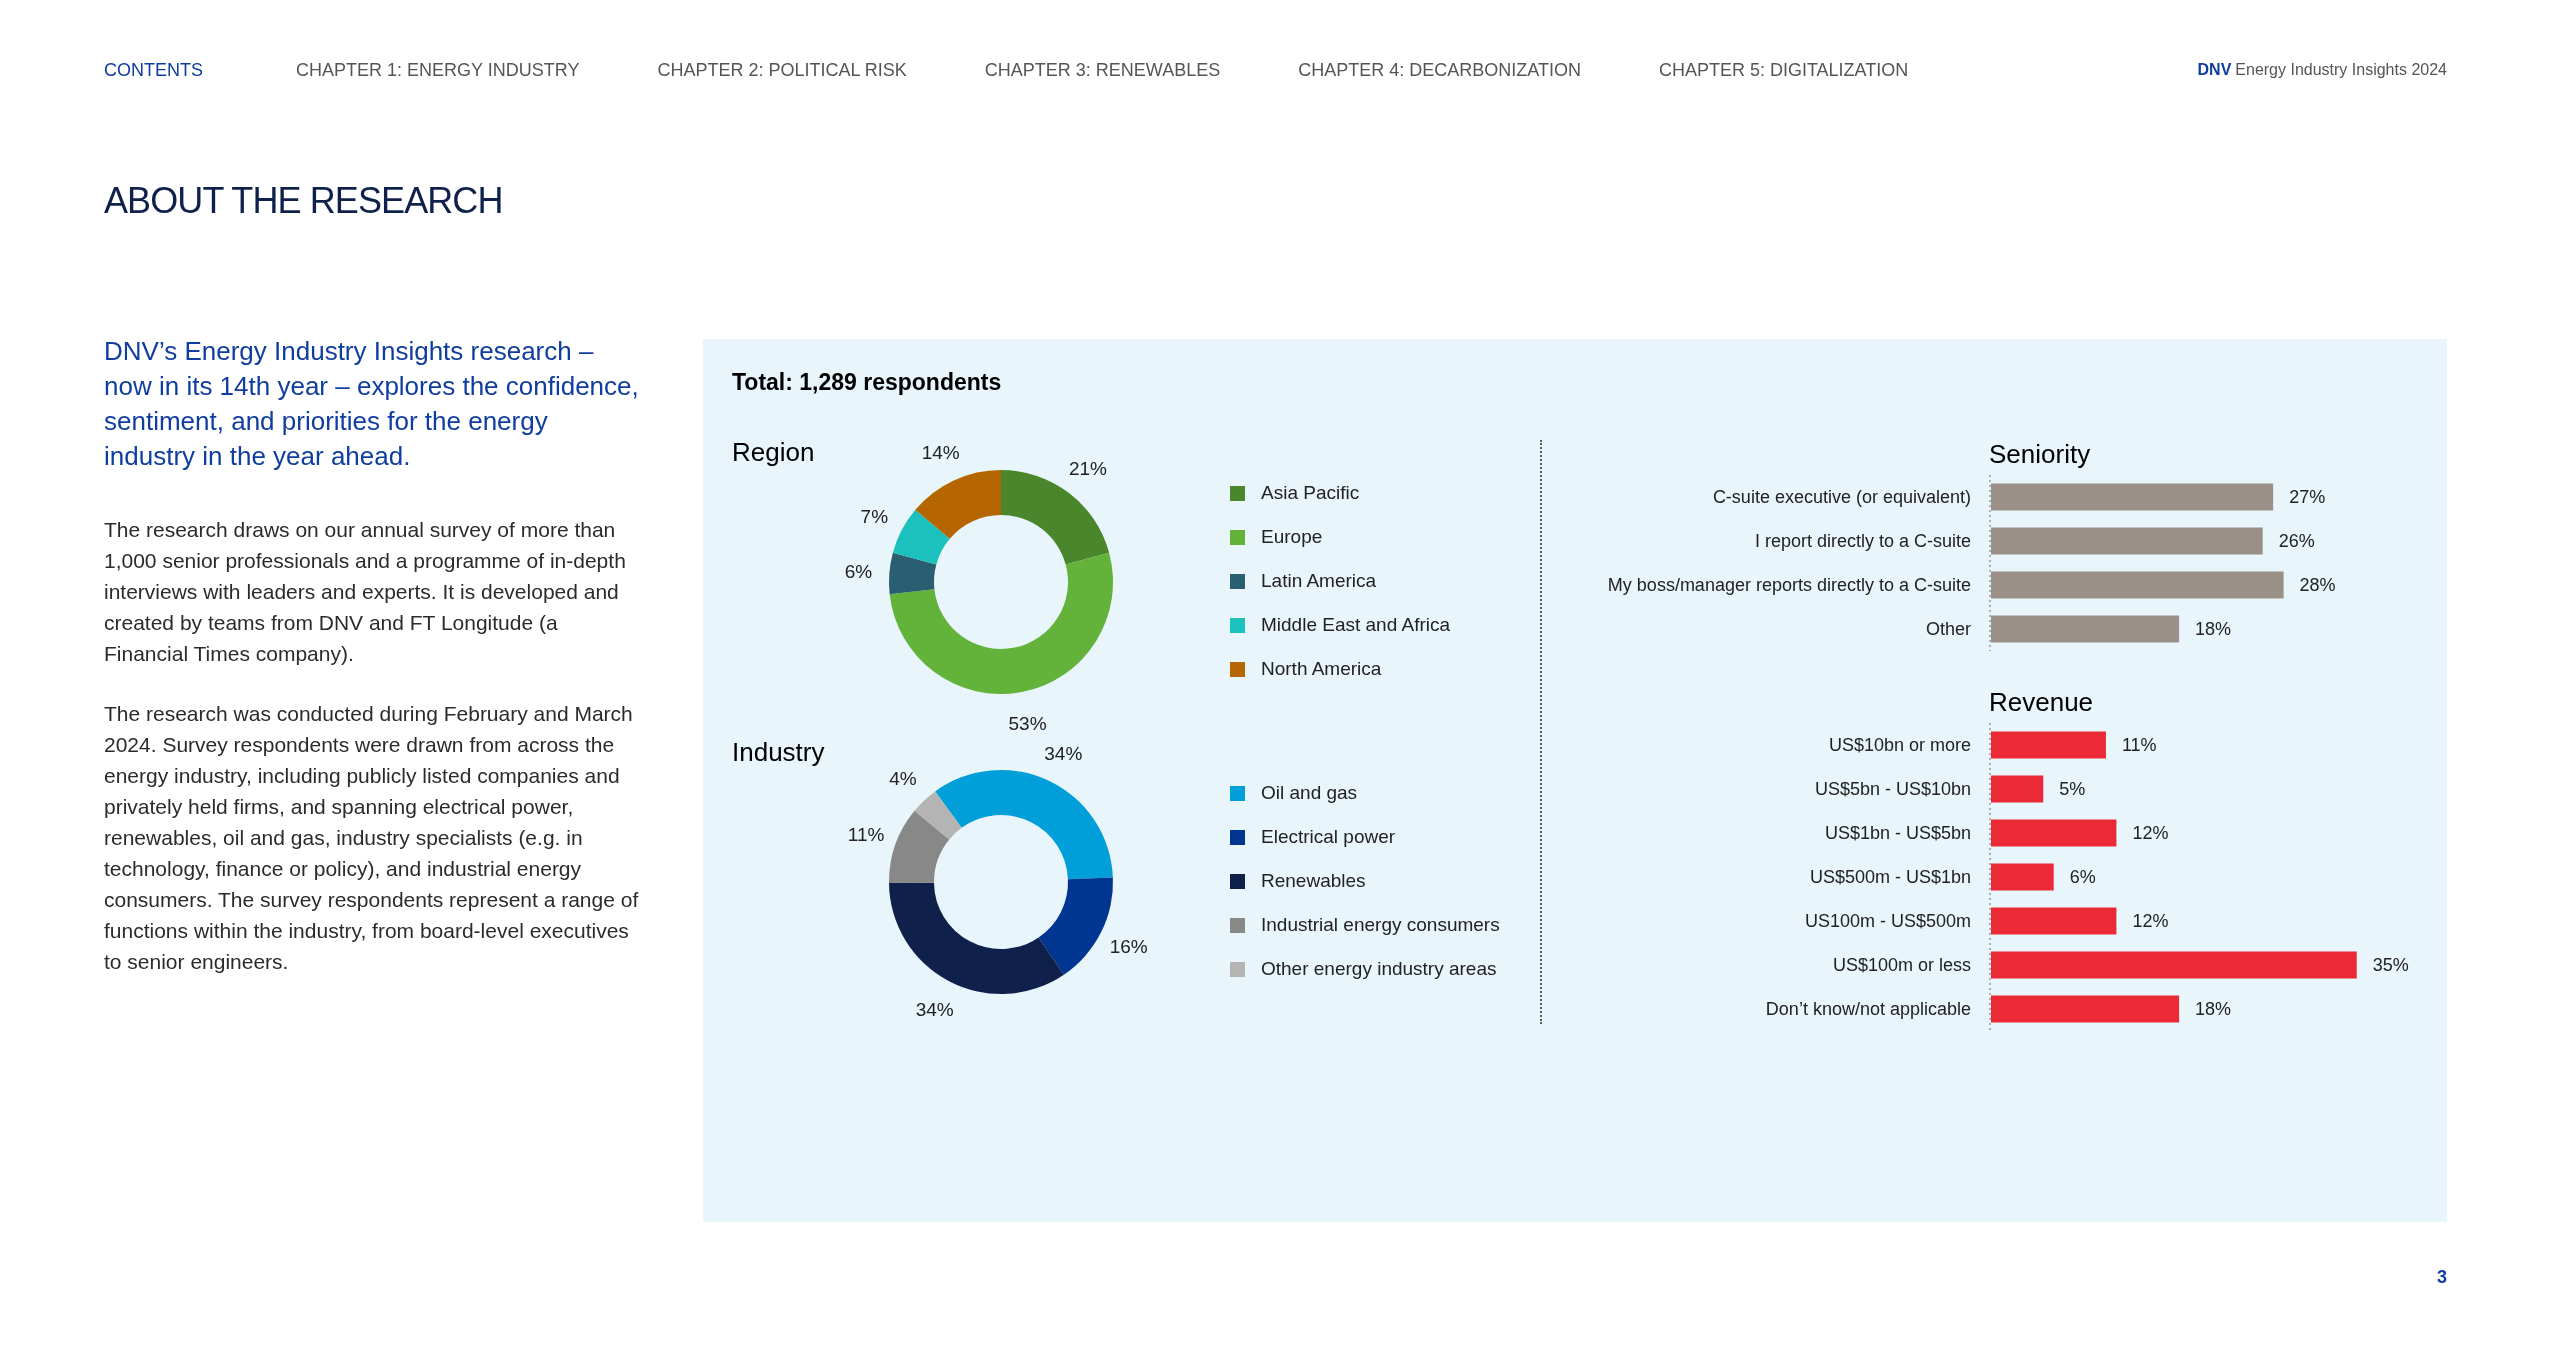 The height and width of the screenshot is (1346, 2551). Describe the element at coordinates (372, 838) in the screenshot. I see `body-paragraph: The research was conducted during February and March 2024. Survey respondents were drawn from across the energy industry, including publicly listed companies and privately held firms, and spanning electrical power, renewables, oil and gas, industry specialists (e.g. in technology, finance or policy), and industrial energy consumers. The survey respondents represent a range of functions within the industry, from board-level executives to senior engineers.` at that location.